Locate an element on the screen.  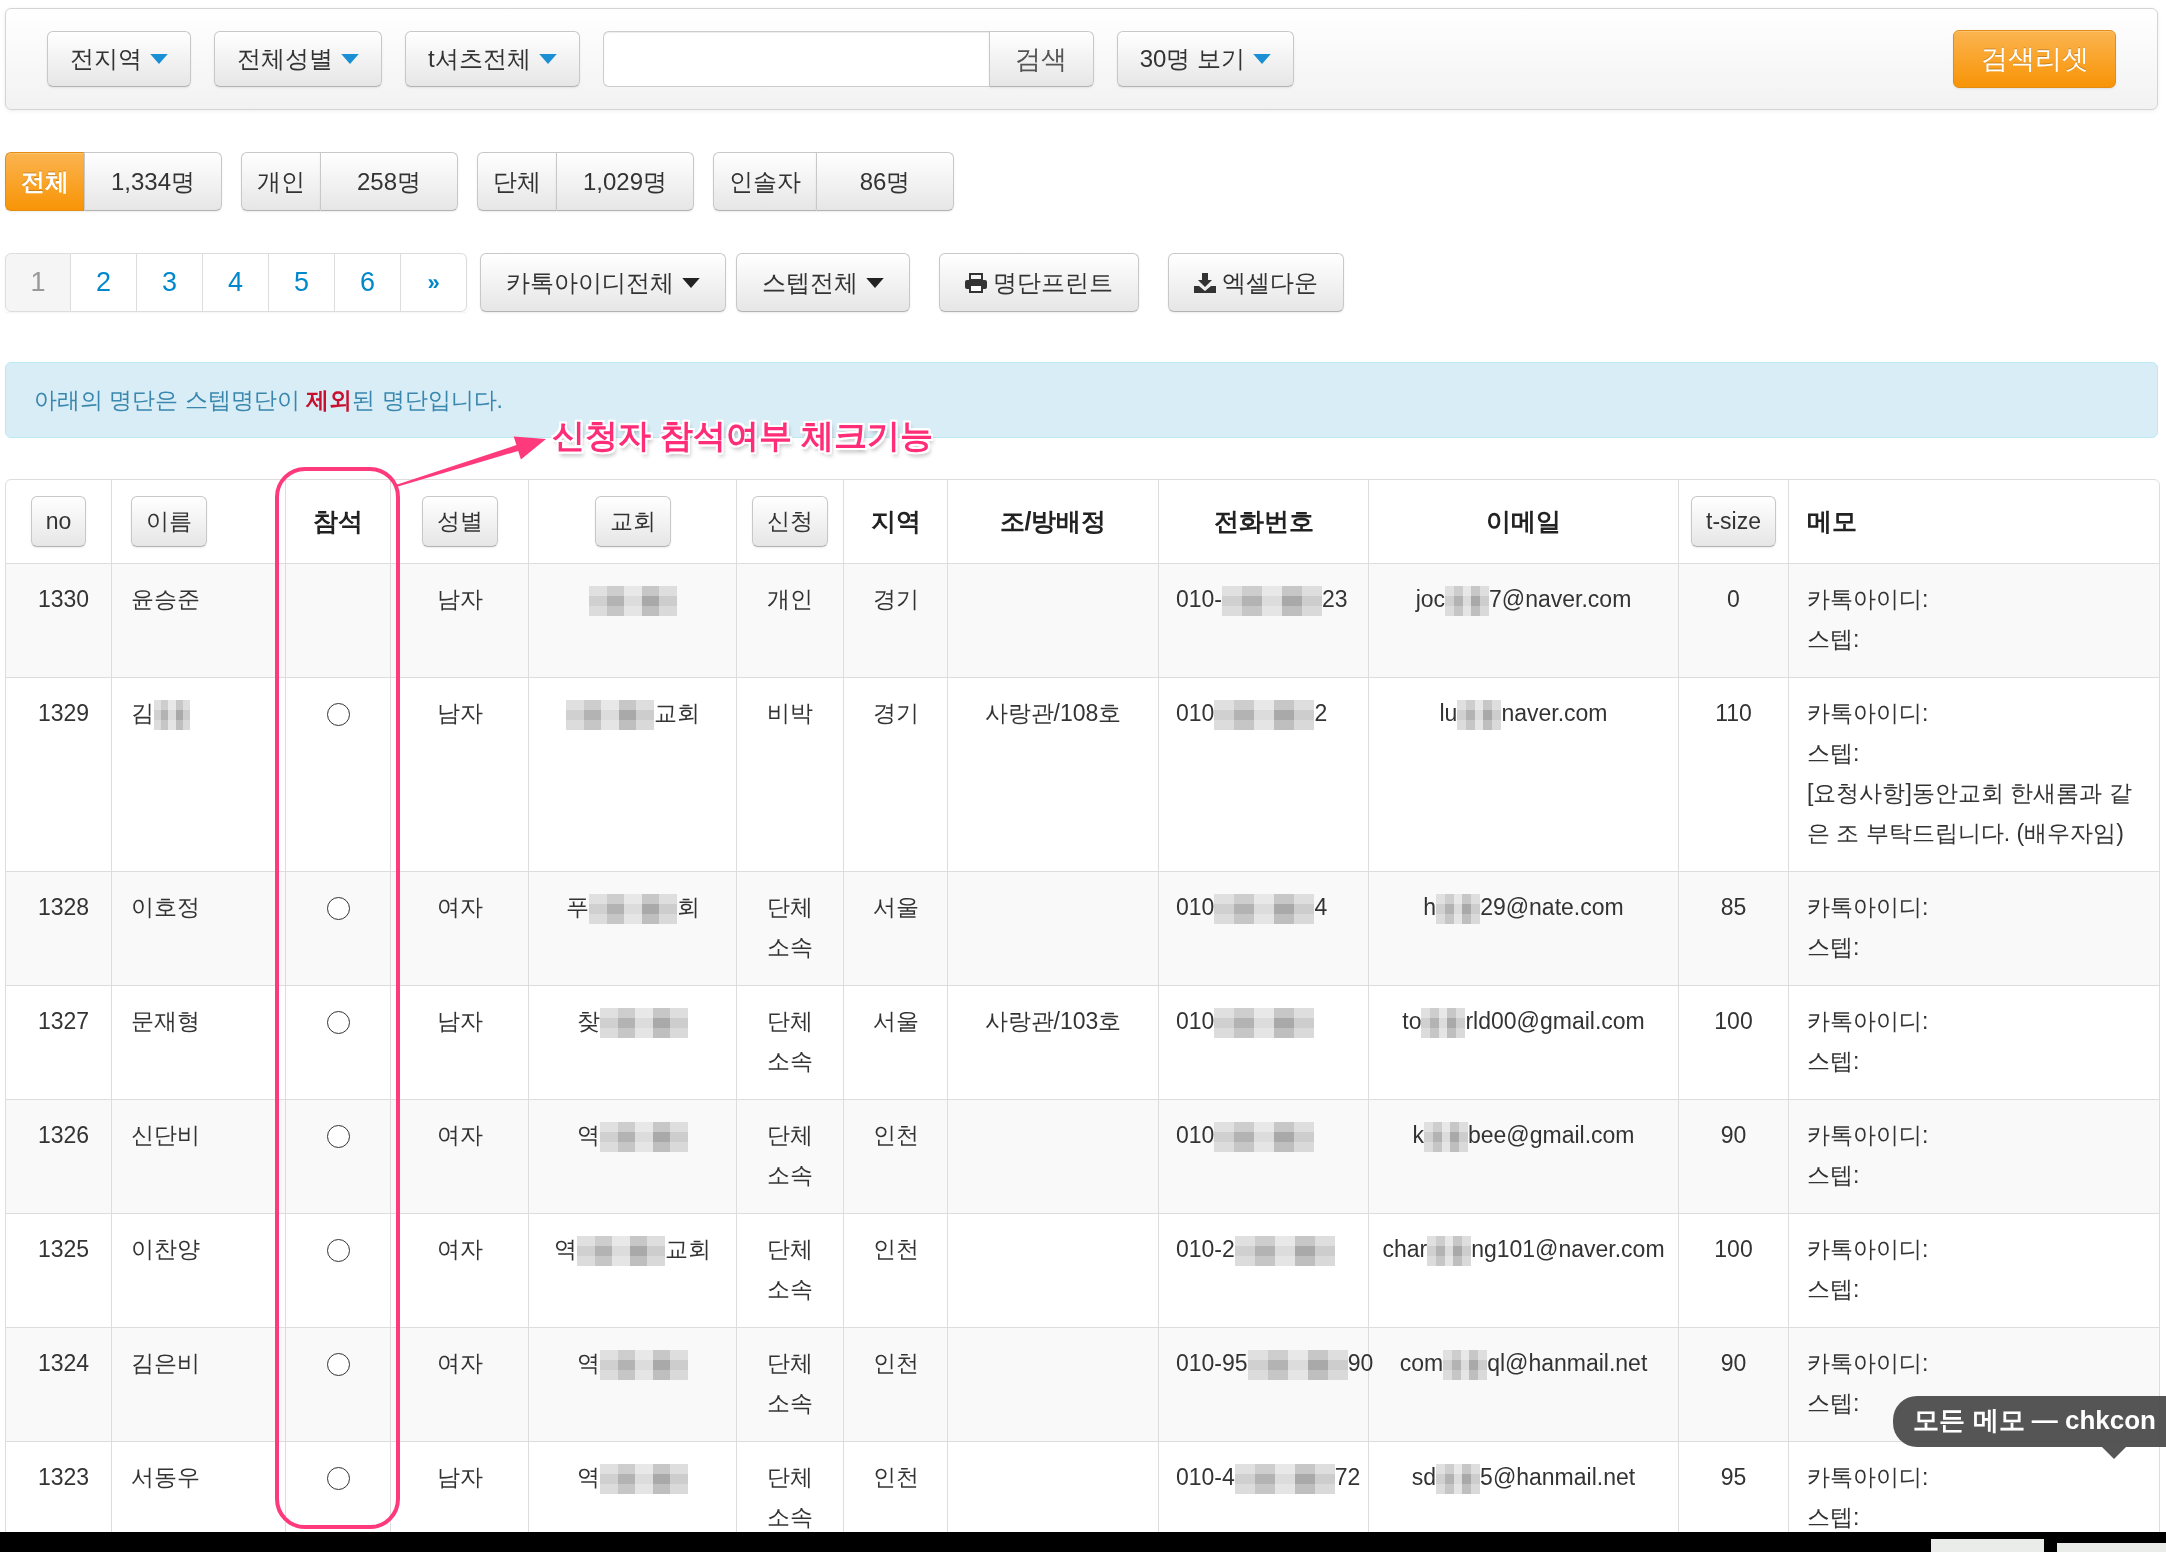
page-link: 6 is located at coordinates (368, 282).